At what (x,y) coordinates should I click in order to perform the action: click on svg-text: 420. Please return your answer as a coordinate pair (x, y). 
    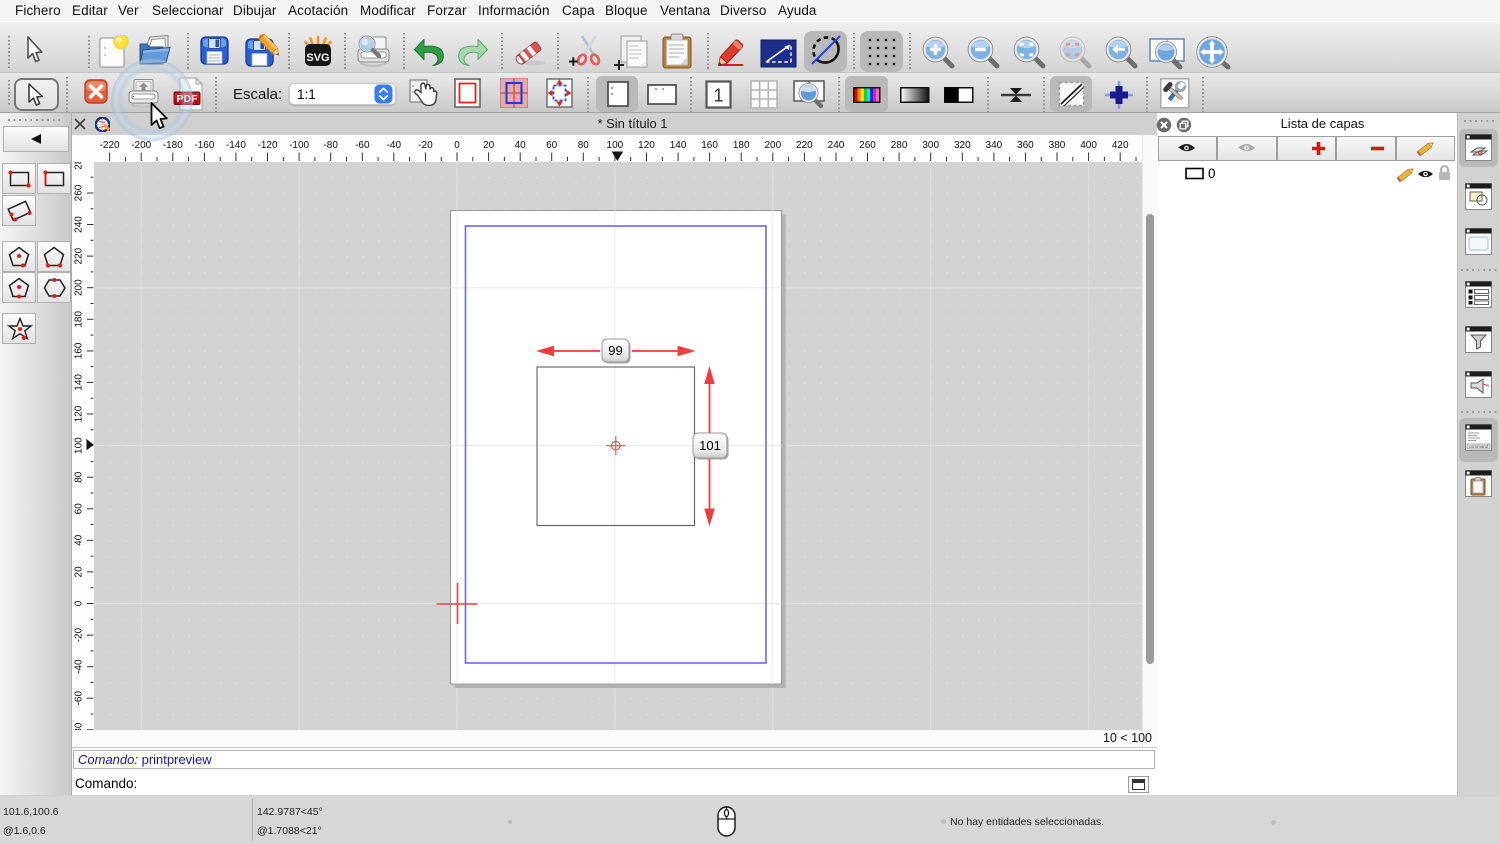
    Looking at the image, I should click on (1120, 145).